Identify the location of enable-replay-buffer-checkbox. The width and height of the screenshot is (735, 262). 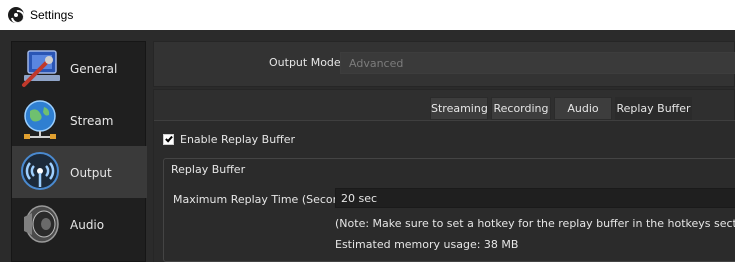
(168, 139).